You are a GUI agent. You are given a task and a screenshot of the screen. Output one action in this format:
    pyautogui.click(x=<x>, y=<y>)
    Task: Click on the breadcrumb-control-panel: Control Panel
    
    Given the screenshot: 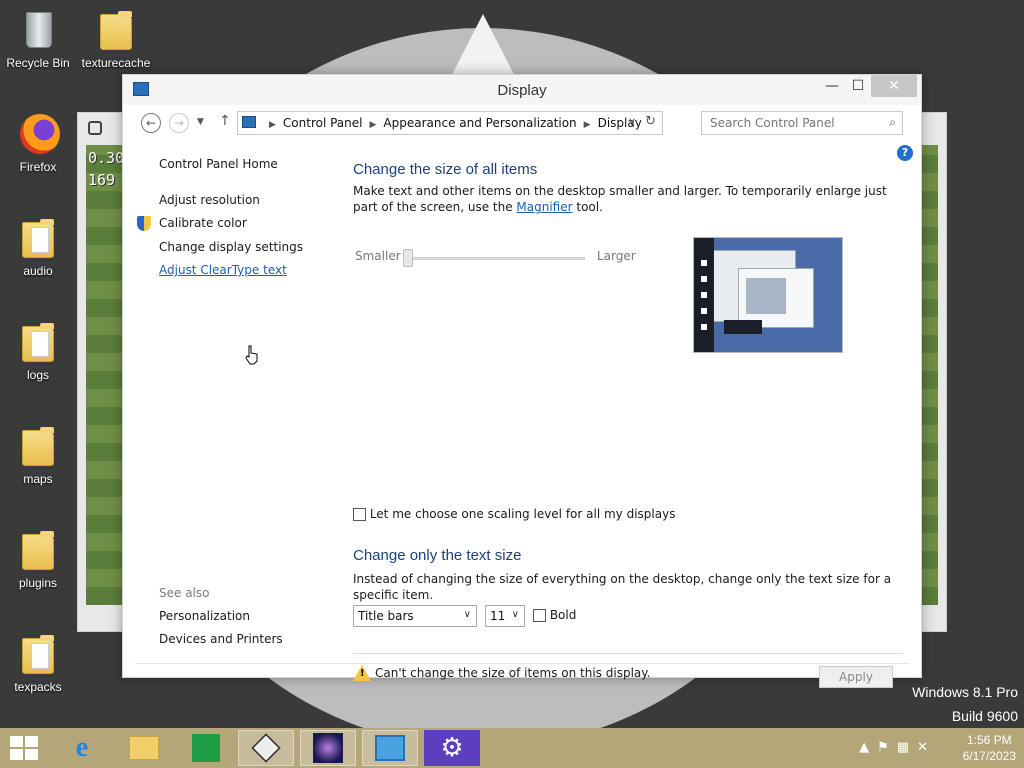 What is the action you would take?
    pyautogui.click(x=323, y=123)
    